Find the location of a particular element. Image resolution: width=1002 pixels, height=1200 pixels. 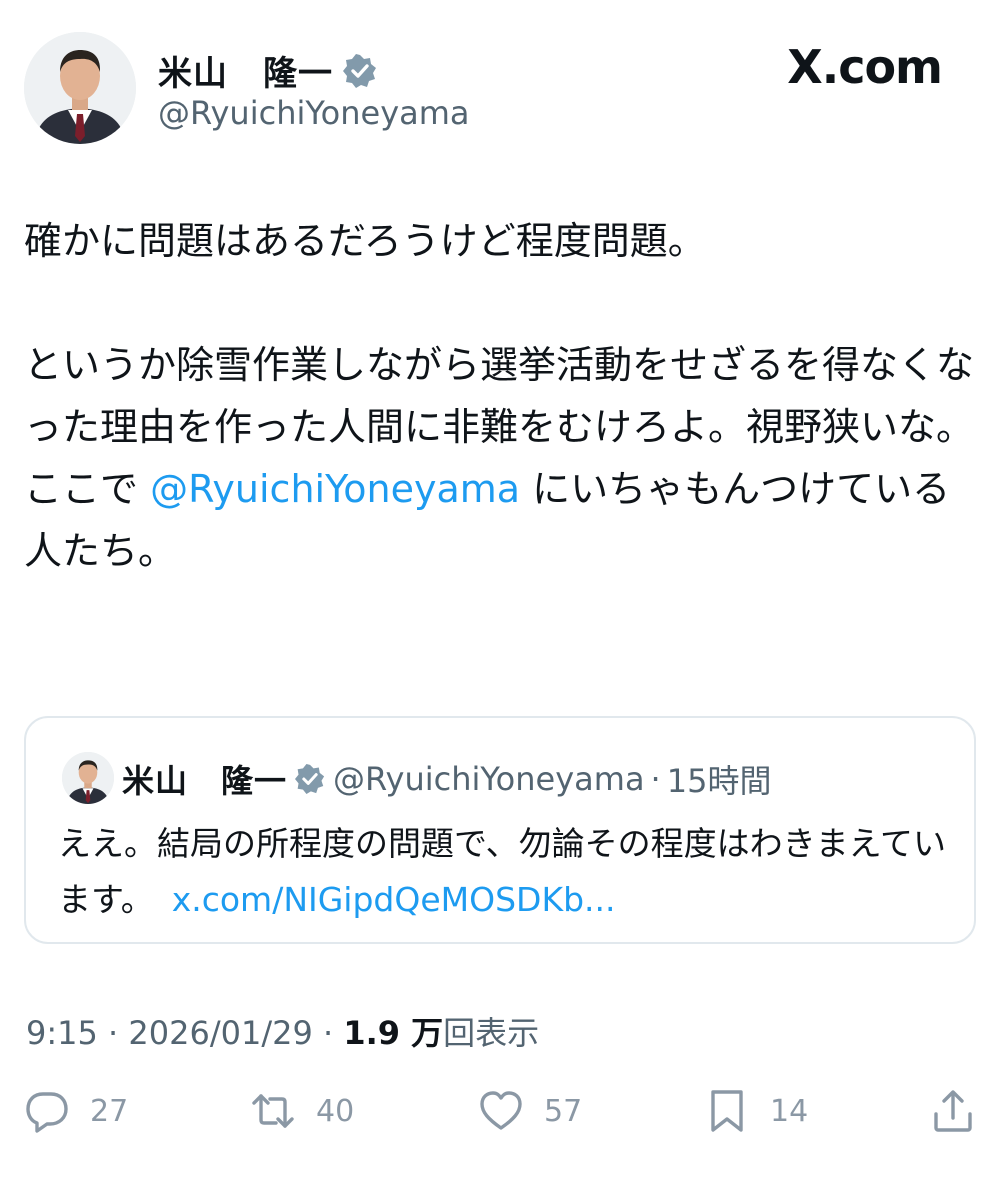

tweet-header: 米山 隆一 @RyuichiYoneyama X.com is located at coordinates (501, 80).